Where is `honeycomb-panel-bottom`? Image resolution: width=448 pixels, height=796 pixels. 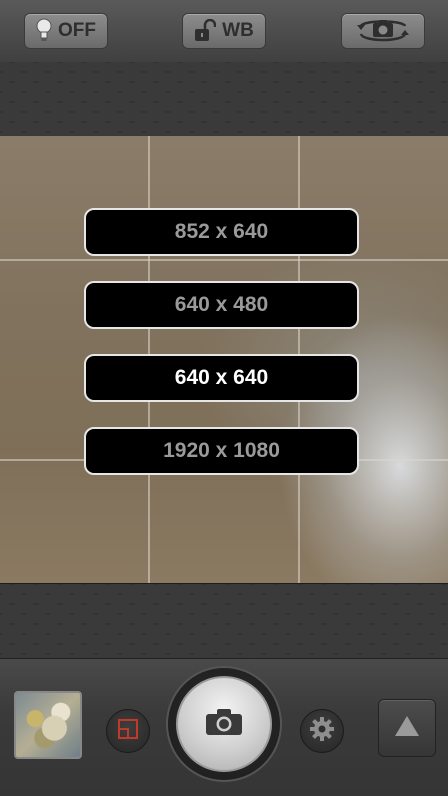
honeycomb-panel-bottom is located at coordinates (224, 621).